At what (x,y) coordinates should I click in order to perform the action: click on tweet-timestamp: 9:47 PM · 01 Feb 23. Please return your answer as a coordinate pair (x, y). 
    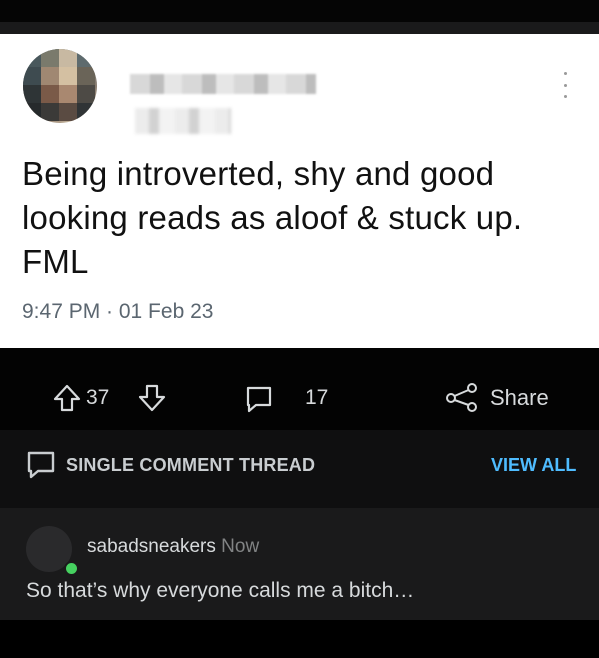
    Looking at the image, I should click on (118, 311).